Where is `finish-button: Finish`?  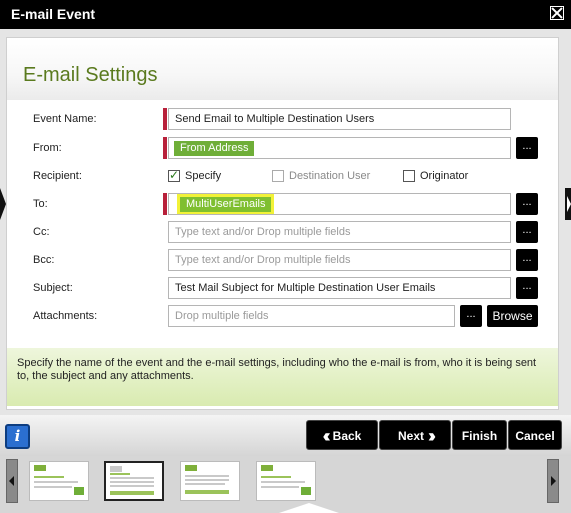 finish-button: Finish is located at coordinates (479, 435).